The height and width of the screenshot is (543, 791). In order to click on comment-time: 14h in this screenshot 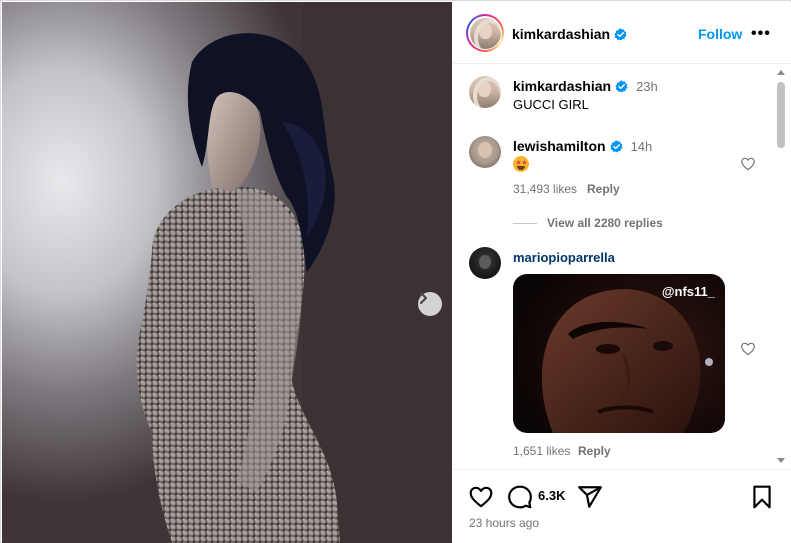, I will do `click(641, 146)`.